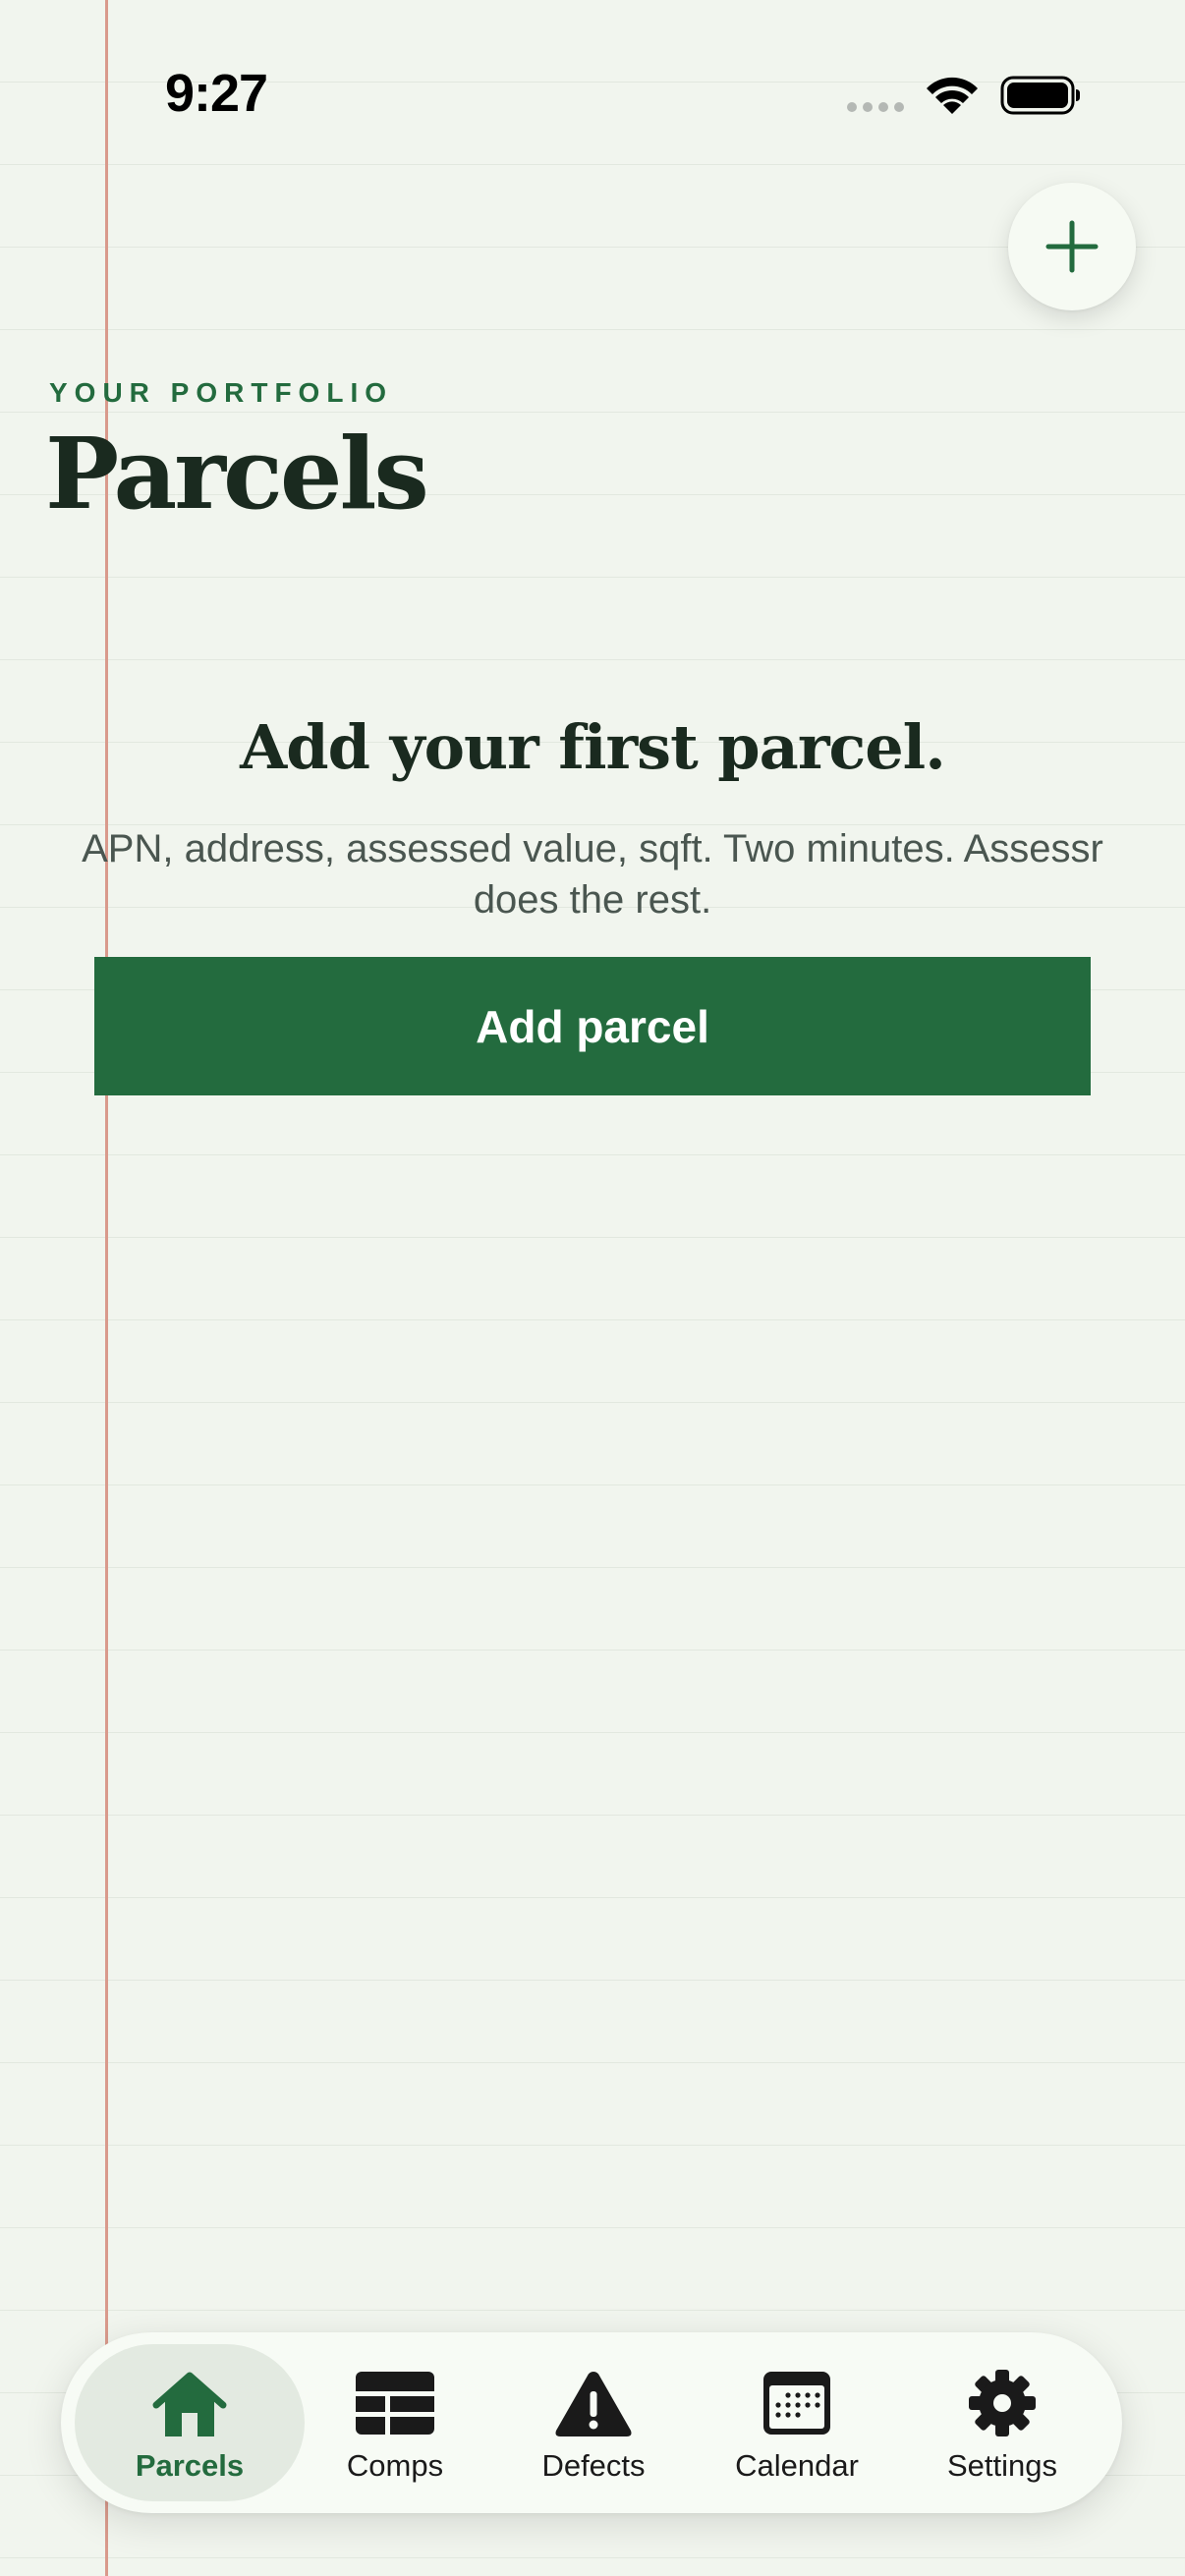 The image size is (1185, 2576). I want to click on section-eyebrow: YOUR PORTFOLIO, so click(221, 392).